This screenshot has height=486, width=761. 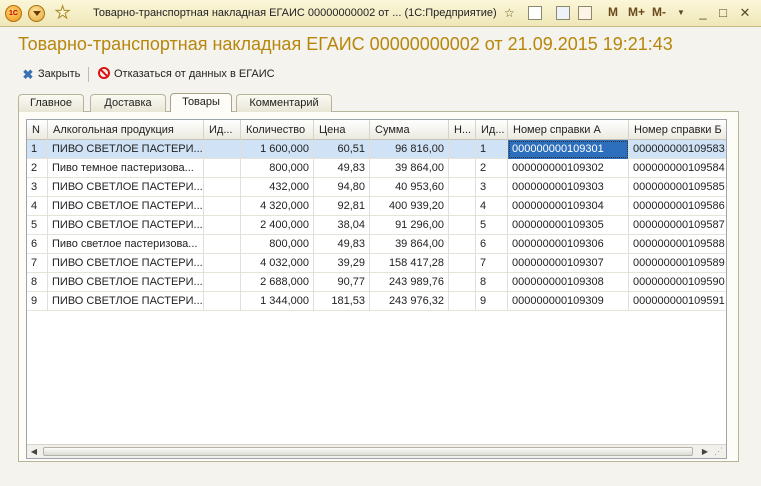 I want to click on cell-col-quantity: 2 400,000, so click(x=277, y=225).